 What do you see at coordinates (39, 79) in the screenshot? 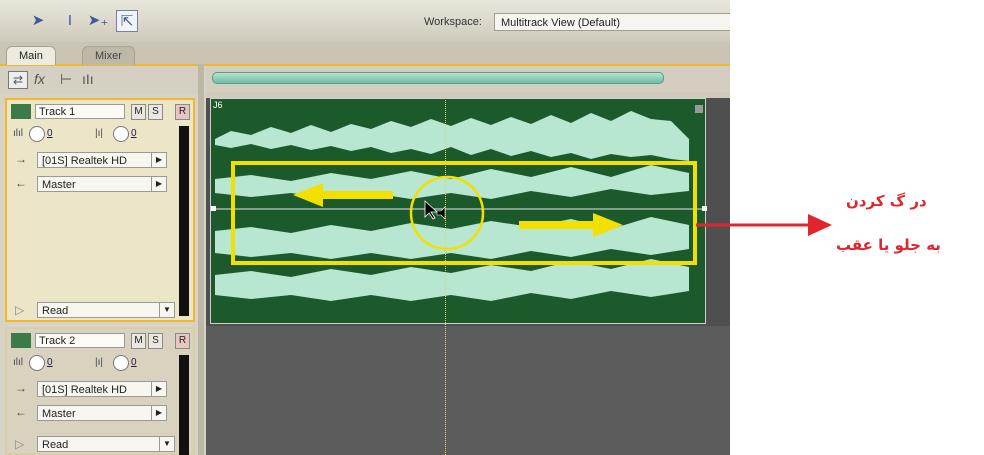
I see `effects-icon: fx` at bounding box center [39, 79].